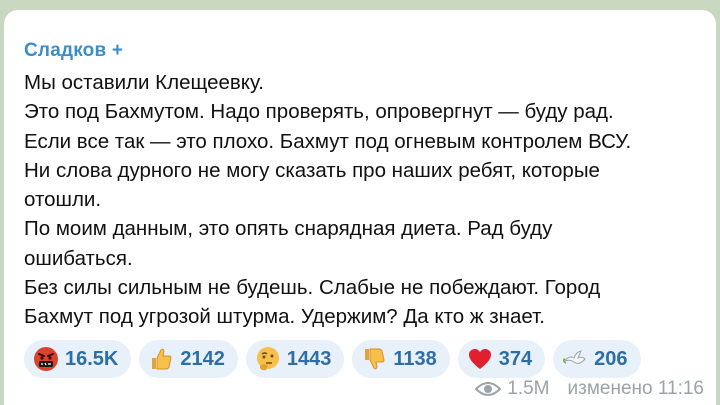  I want to click on dove-icon, so click(575, 359).